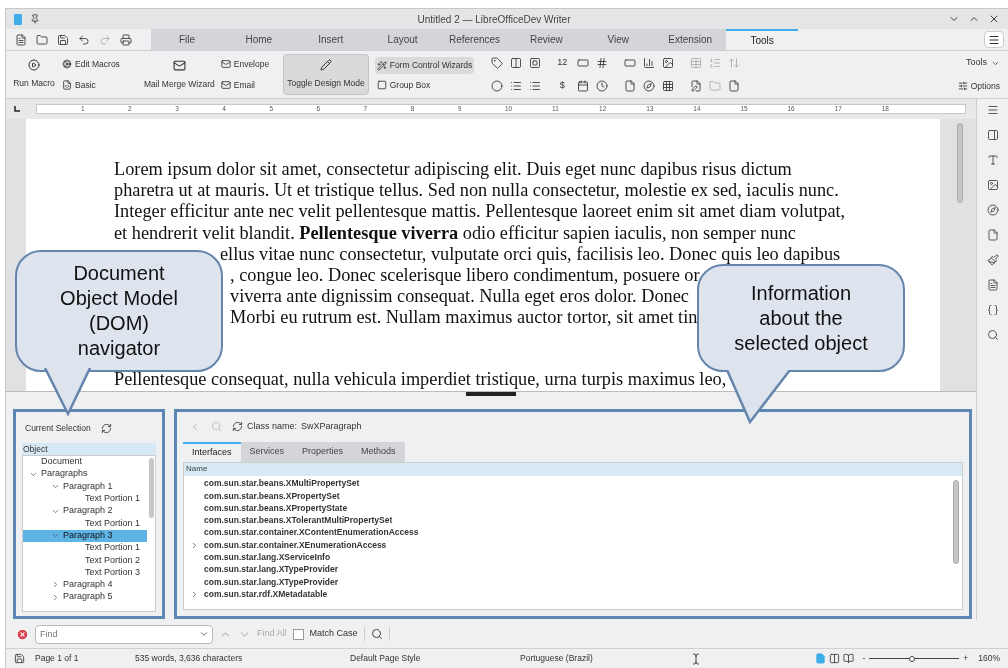  Describe the element at coordinates (992, 160) in the screenshot. I see `styles-icon` at that location.